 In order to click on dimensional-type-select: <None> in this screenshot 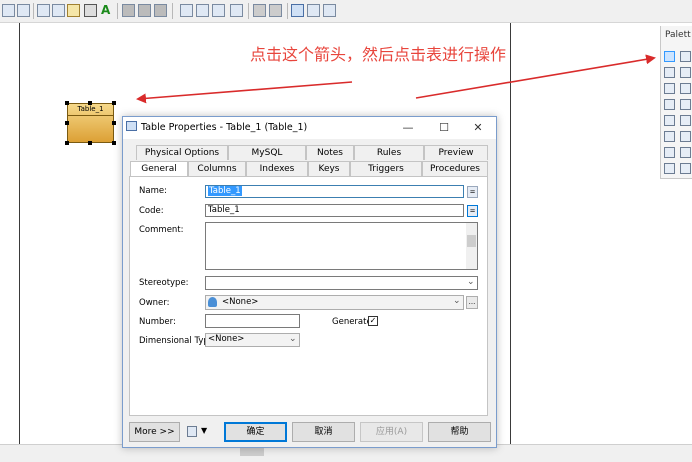, I will do `click(252, 340)`.